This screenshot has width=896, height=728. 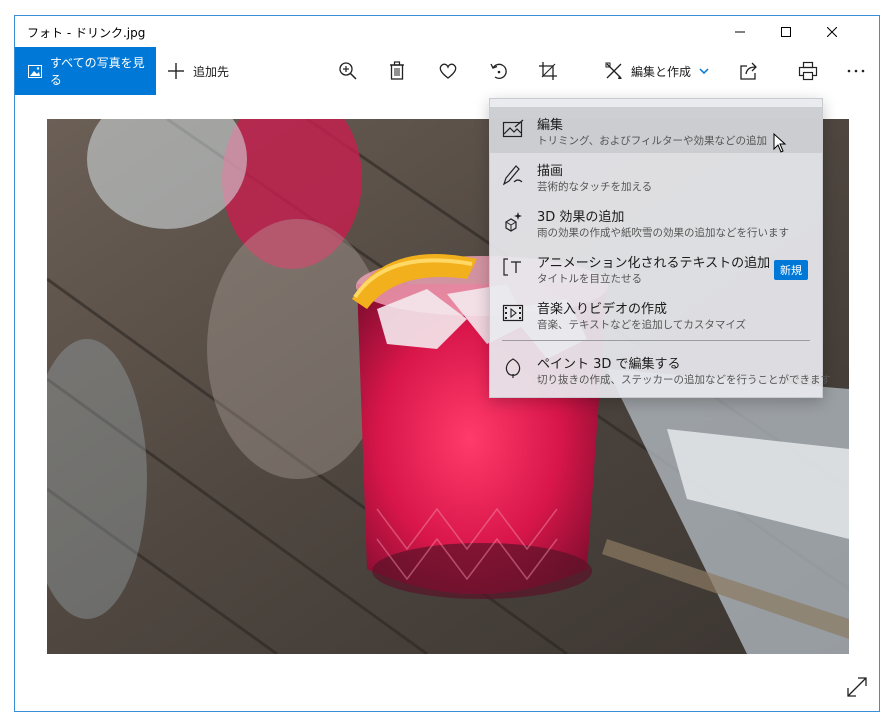 I want to click on crop-button, so click(x=548, y=71).